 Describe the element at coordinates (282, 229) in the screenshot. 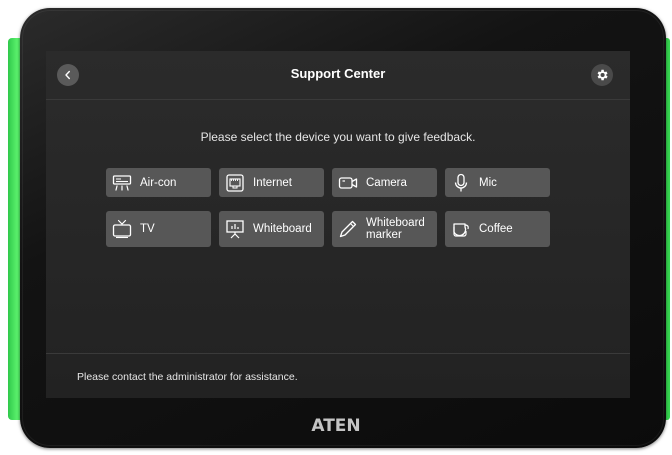

I see `device-label: Whiteboard` at that location.